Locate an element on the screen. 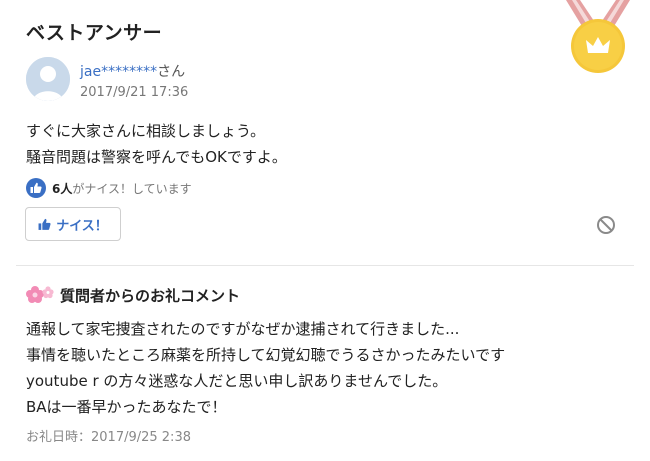  divider is located at coordinates (325, 265).